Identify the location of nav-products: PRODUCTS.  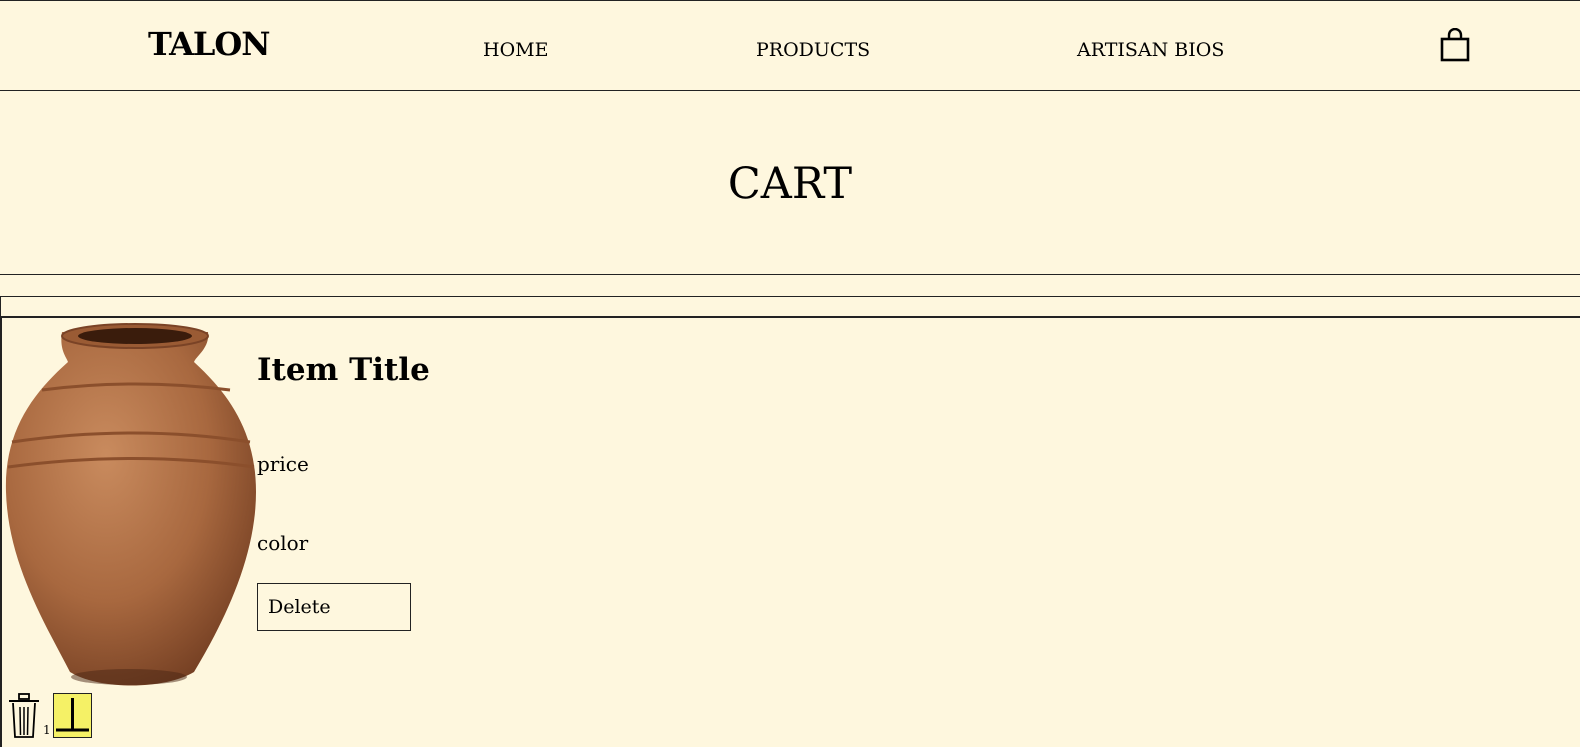
(813, 50).